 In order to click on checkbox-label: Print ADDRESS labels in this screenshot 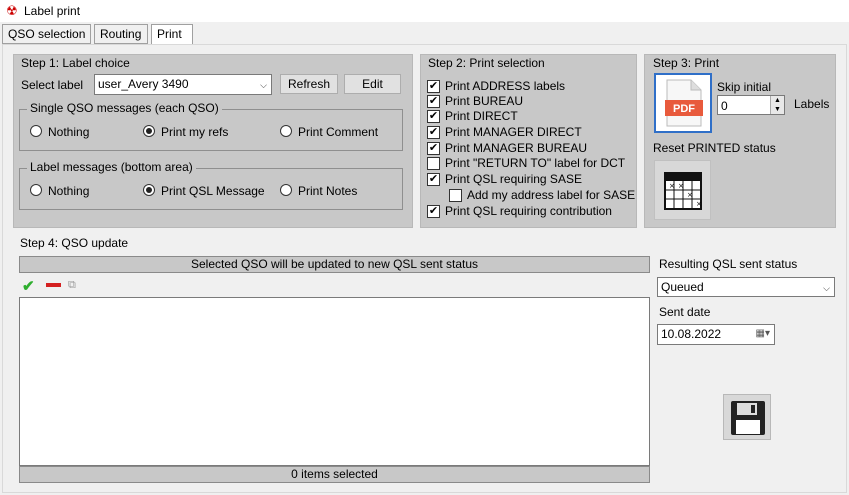, I will do `click(505, 86)`.